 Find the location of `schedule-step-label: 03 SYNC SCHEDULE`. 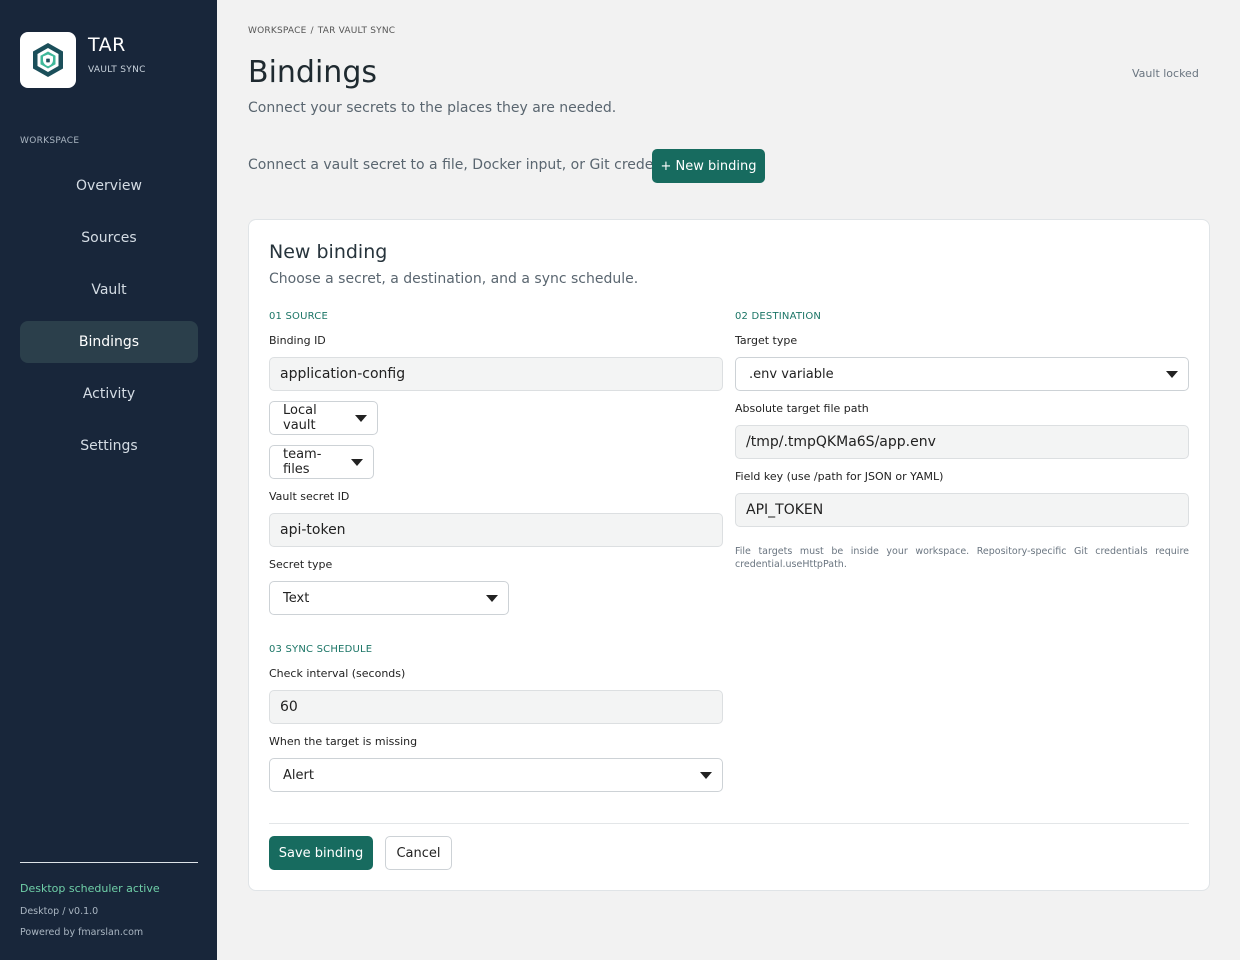

schedule-step-label: 03 SYNC SCHEDULE is located at coordinates (321, 649).